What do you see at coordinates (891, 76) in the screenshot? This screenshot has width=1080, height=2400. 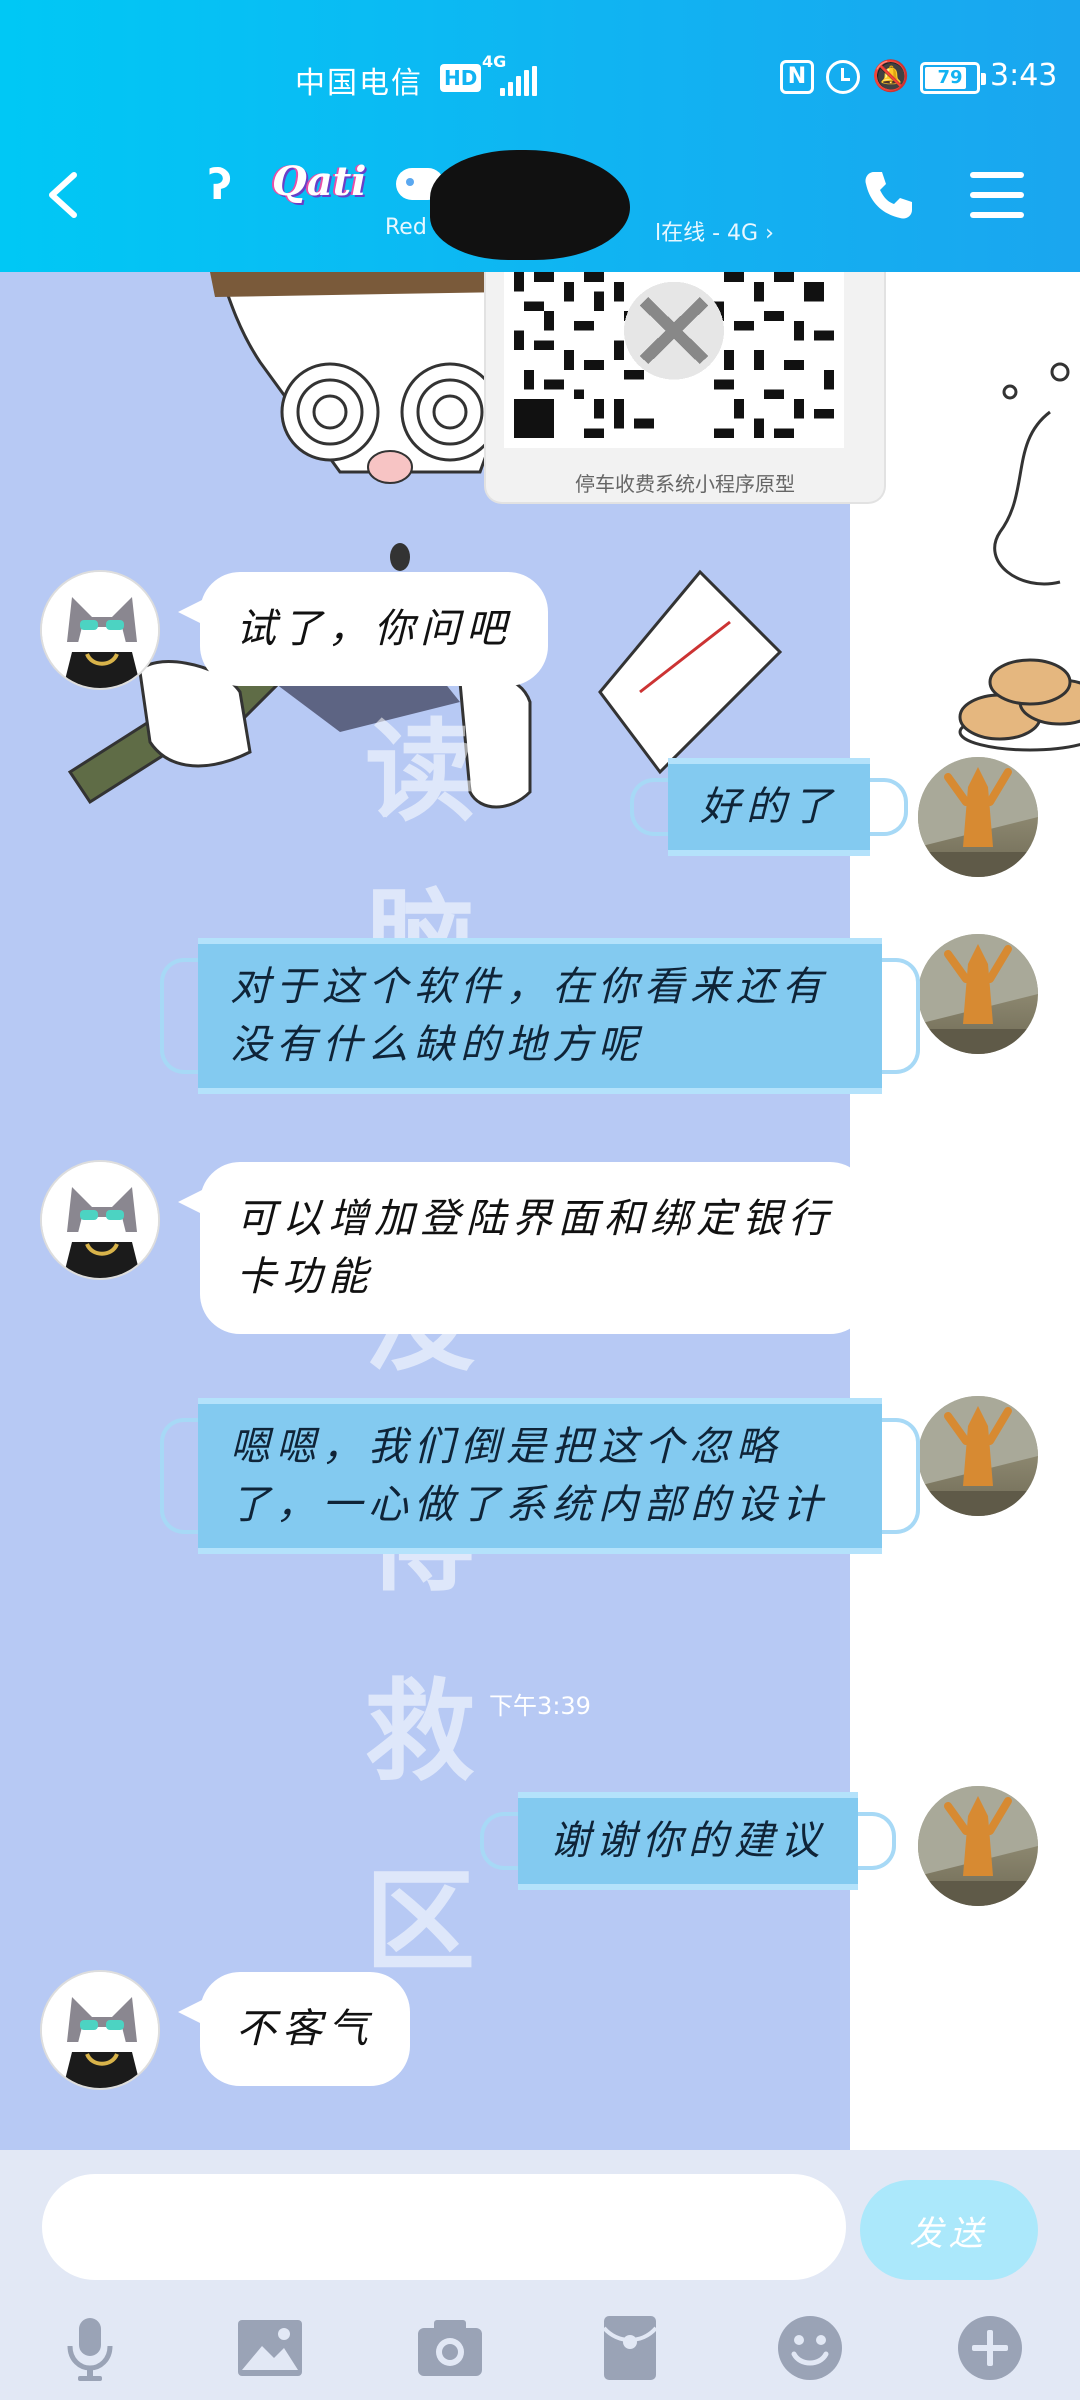 I see `mute-bell-icon: 🔕` at bounding box center [891, 76].